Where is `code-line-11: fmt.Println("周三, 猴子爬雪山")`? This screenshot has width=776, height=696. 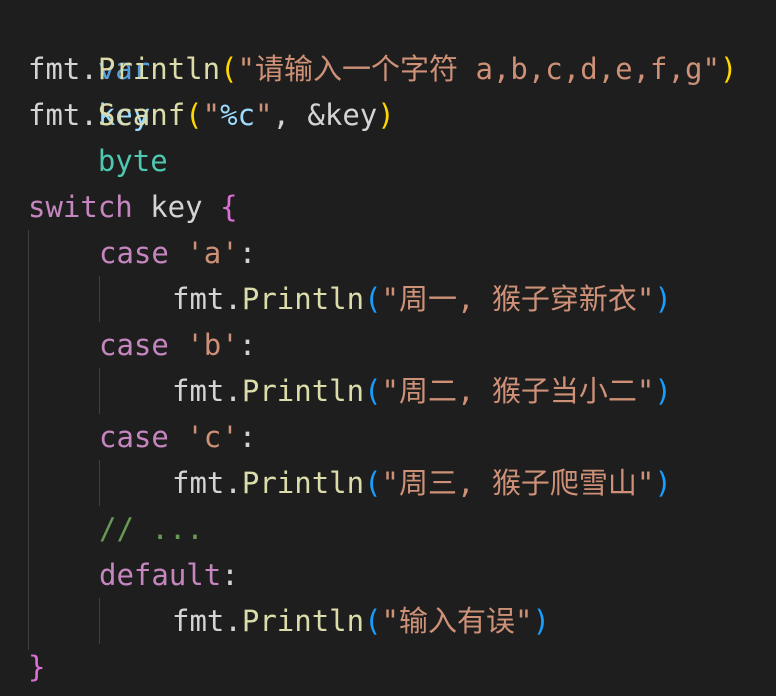
code-line-11: fmt.Println("周三, 猴子爬雪山") is located at coordinates (422, 483).